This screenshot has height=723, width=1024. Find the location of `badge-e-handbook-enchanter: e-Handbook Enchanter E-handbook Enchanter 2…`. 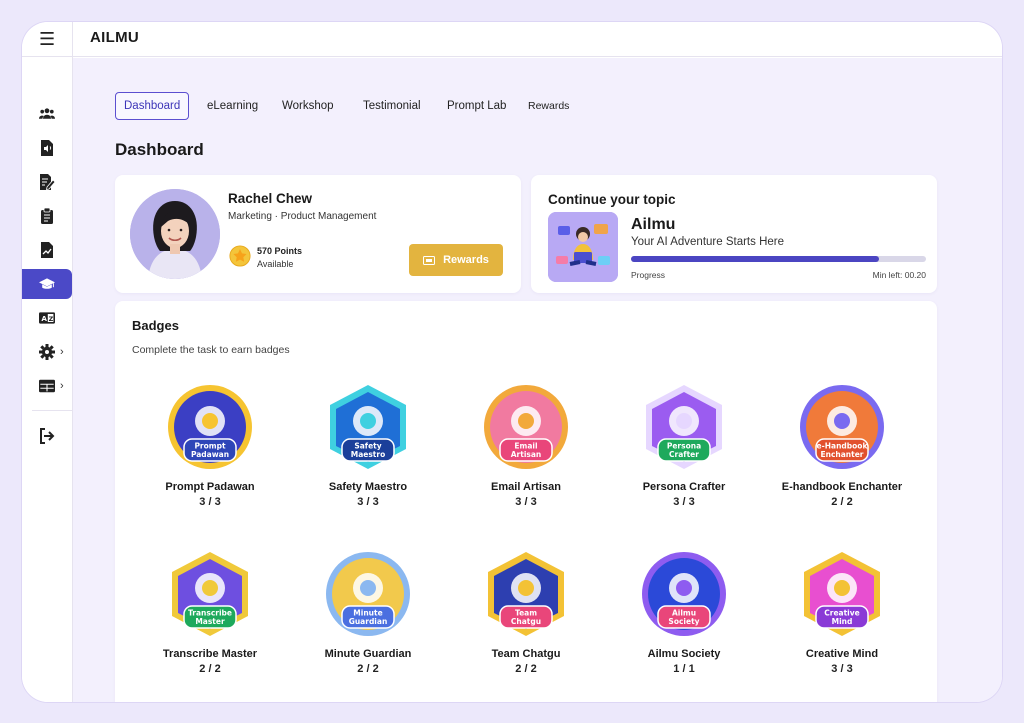

badge-e-handbook-enchanter: e-Handbook Enchanter E-handbook Enchanter 2… is located at coordinates (842, 444).